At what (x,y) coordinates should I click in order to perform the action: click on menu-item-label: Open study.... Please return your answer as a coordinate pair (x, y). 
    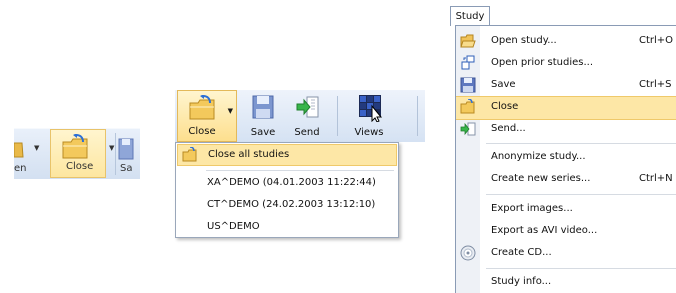
    Looking at the image, I should click on (524, 40).